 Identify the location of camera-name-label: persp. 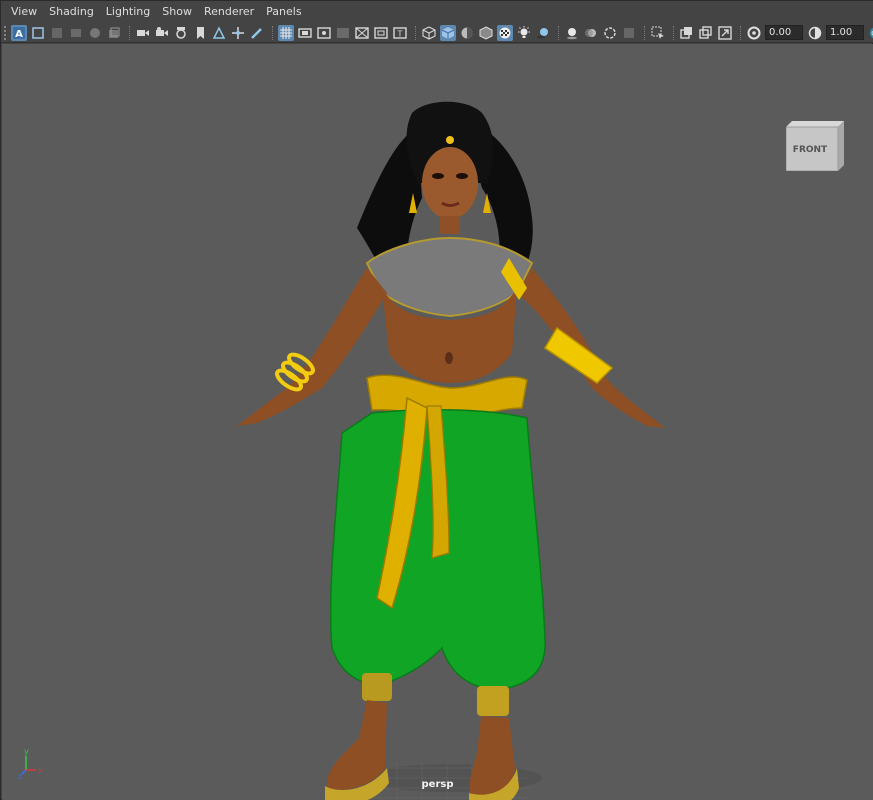
(437, 784).